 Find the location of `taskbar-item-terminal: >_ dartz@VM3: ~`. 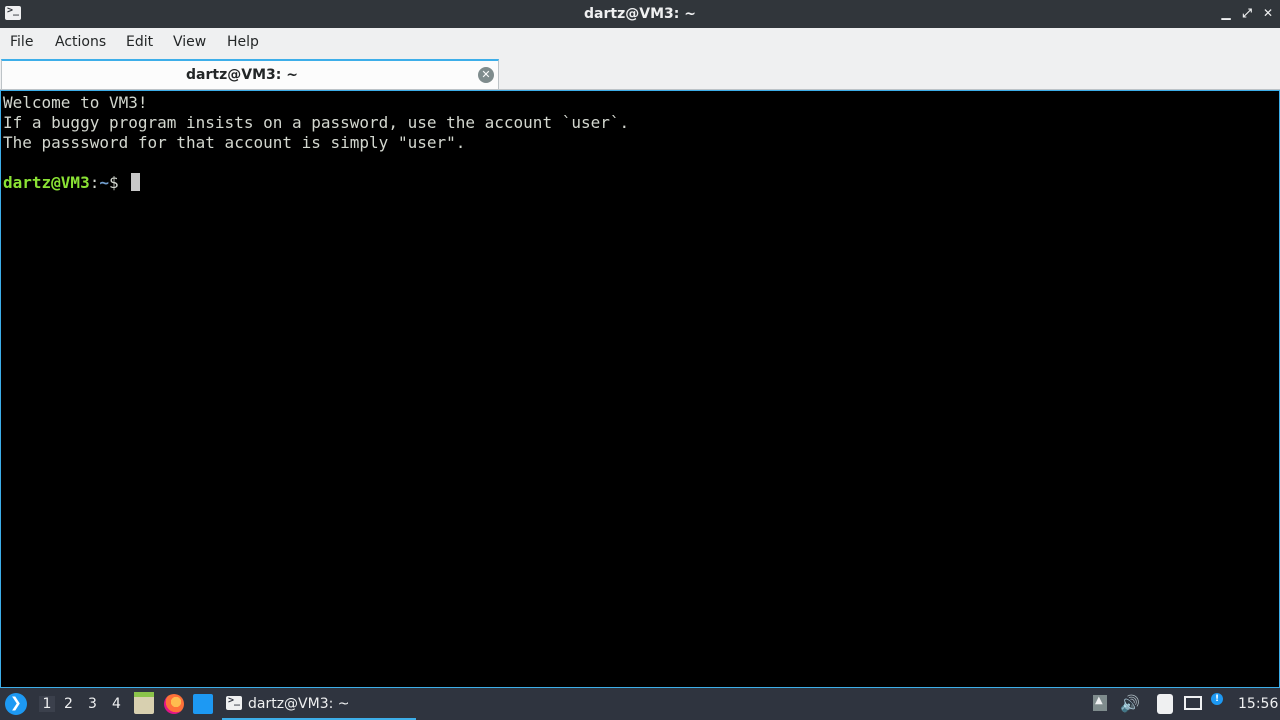

taskbar-item-terminal: >_ dartz@VM3: ~ is located at coordinates (319, 704).